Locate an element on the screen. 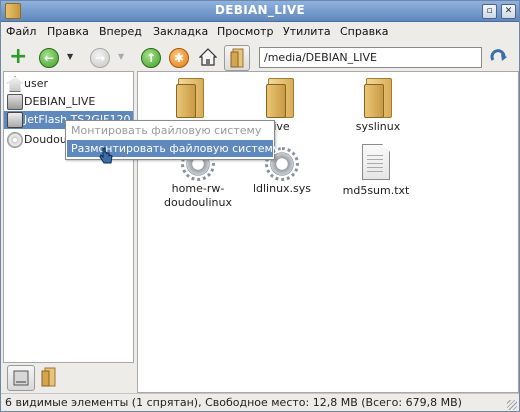  file-item: syslinux is located at coordinates (378, 106).